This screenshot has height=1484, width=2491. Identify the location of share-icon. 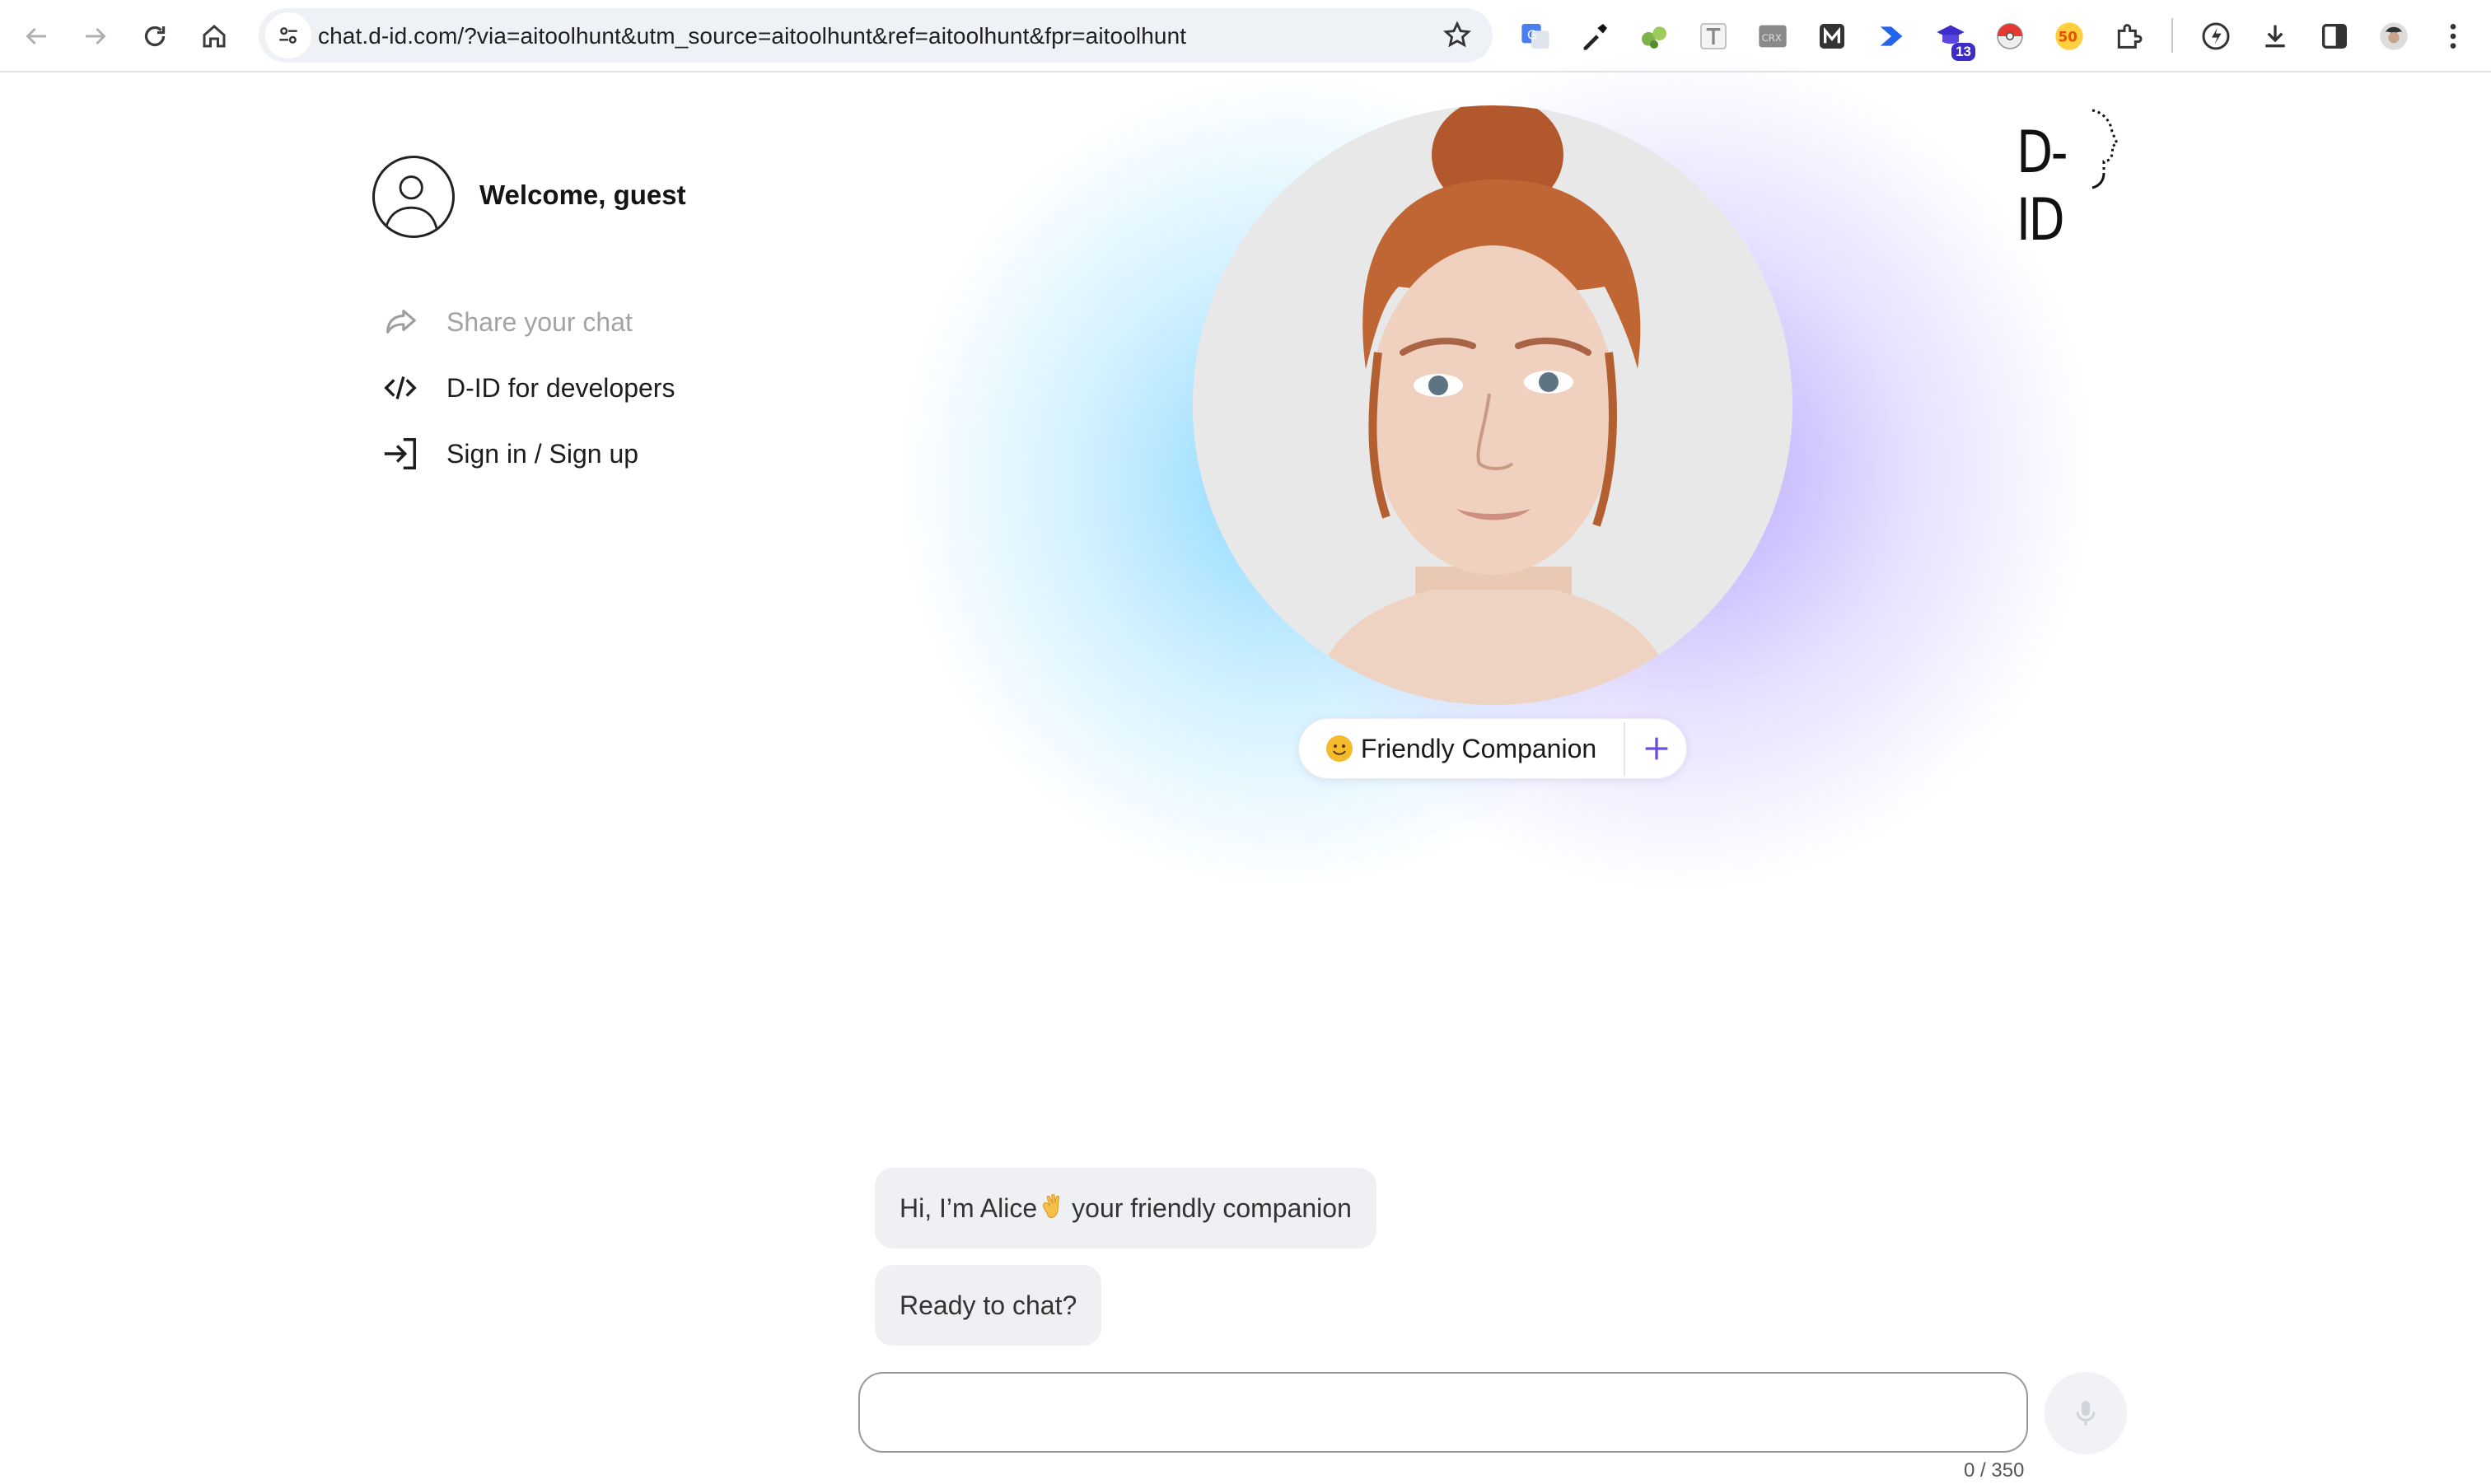
(400, 322).